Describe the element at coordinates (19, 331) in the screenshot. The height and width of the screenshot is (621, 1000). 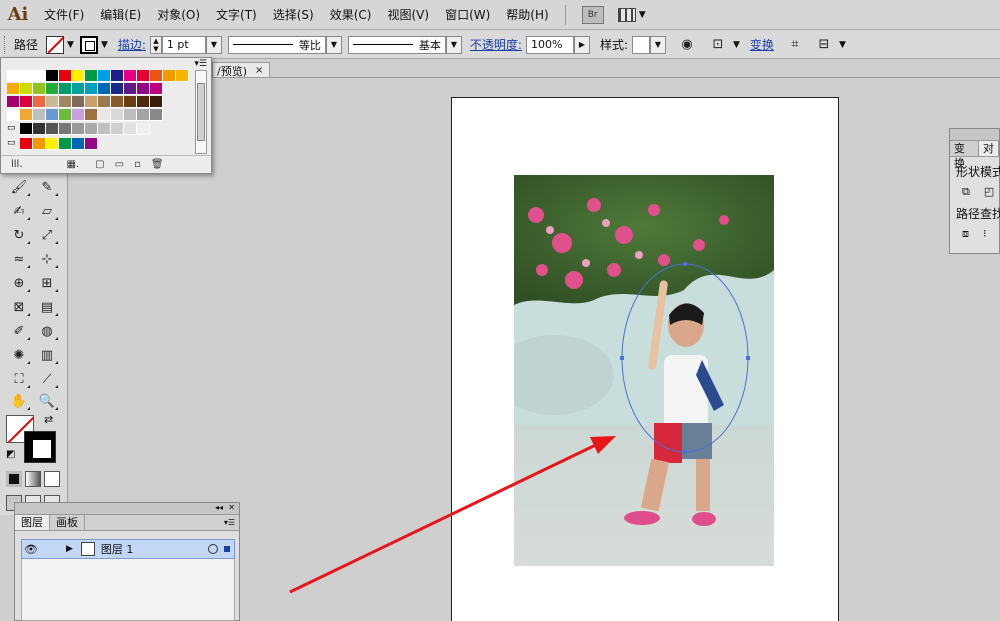
I see `eyedropper-tool-icon: ✐` at that location.